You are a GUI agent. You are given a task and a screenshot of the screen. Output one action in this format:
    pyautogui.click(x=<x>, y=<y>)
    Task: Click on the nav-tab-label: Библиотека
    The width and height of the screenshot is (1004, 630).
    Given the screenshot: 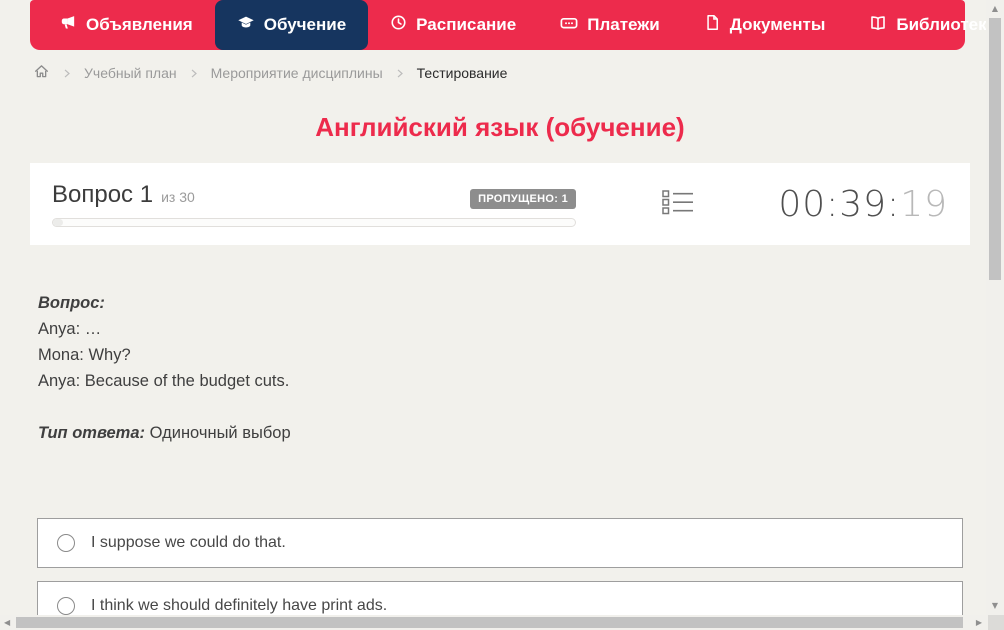 What is the action you would take?
    pyautogui.click(x=946, y=24)
    